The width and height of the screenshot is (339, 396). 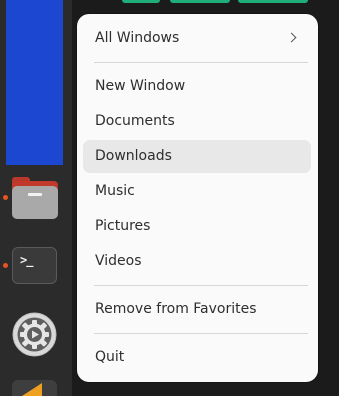 What do you see at coordinates (197, 156) in the screenshot?
I see `menu-item-downloads: Downloads` at bounding box center [197, 156].